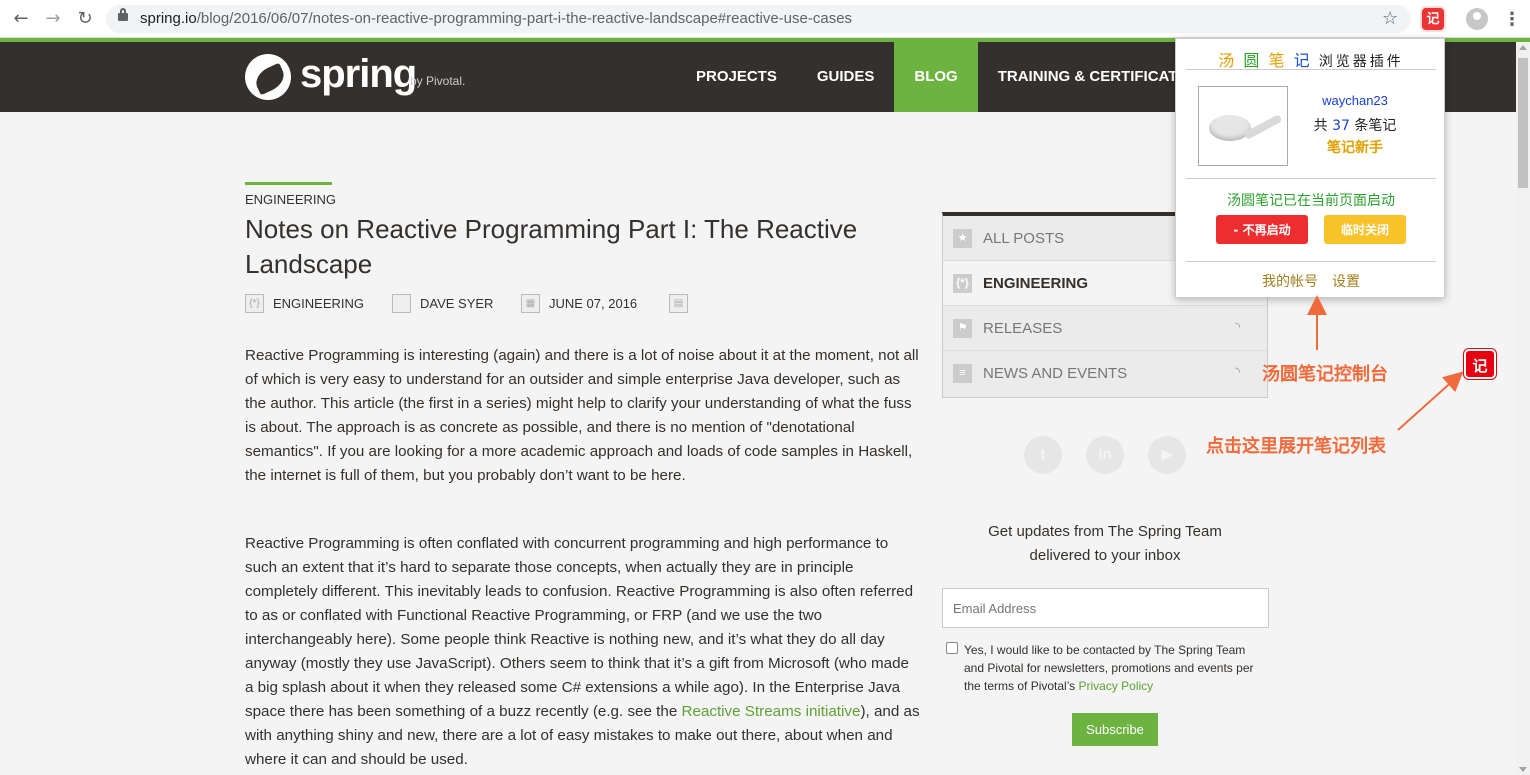 The height and width of the screenshot is (775, 1530). What do you see at coordinates (1043, 455) in the screenshot?
I see `twitter-icon: t` at bounding box center [1043, 455].